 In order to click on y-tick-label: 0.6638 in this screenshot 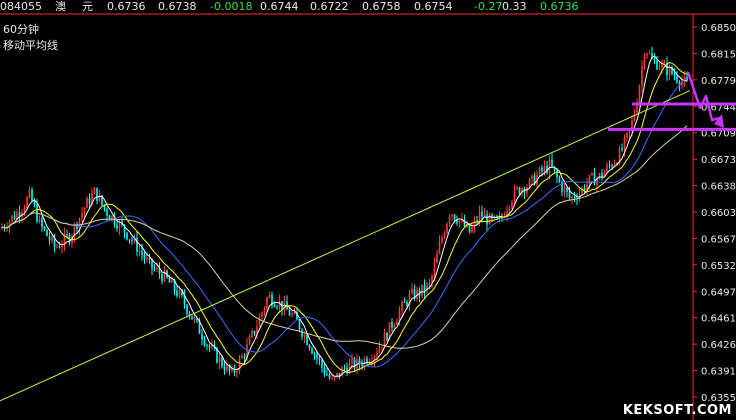, I will do `click(718, 187)`.